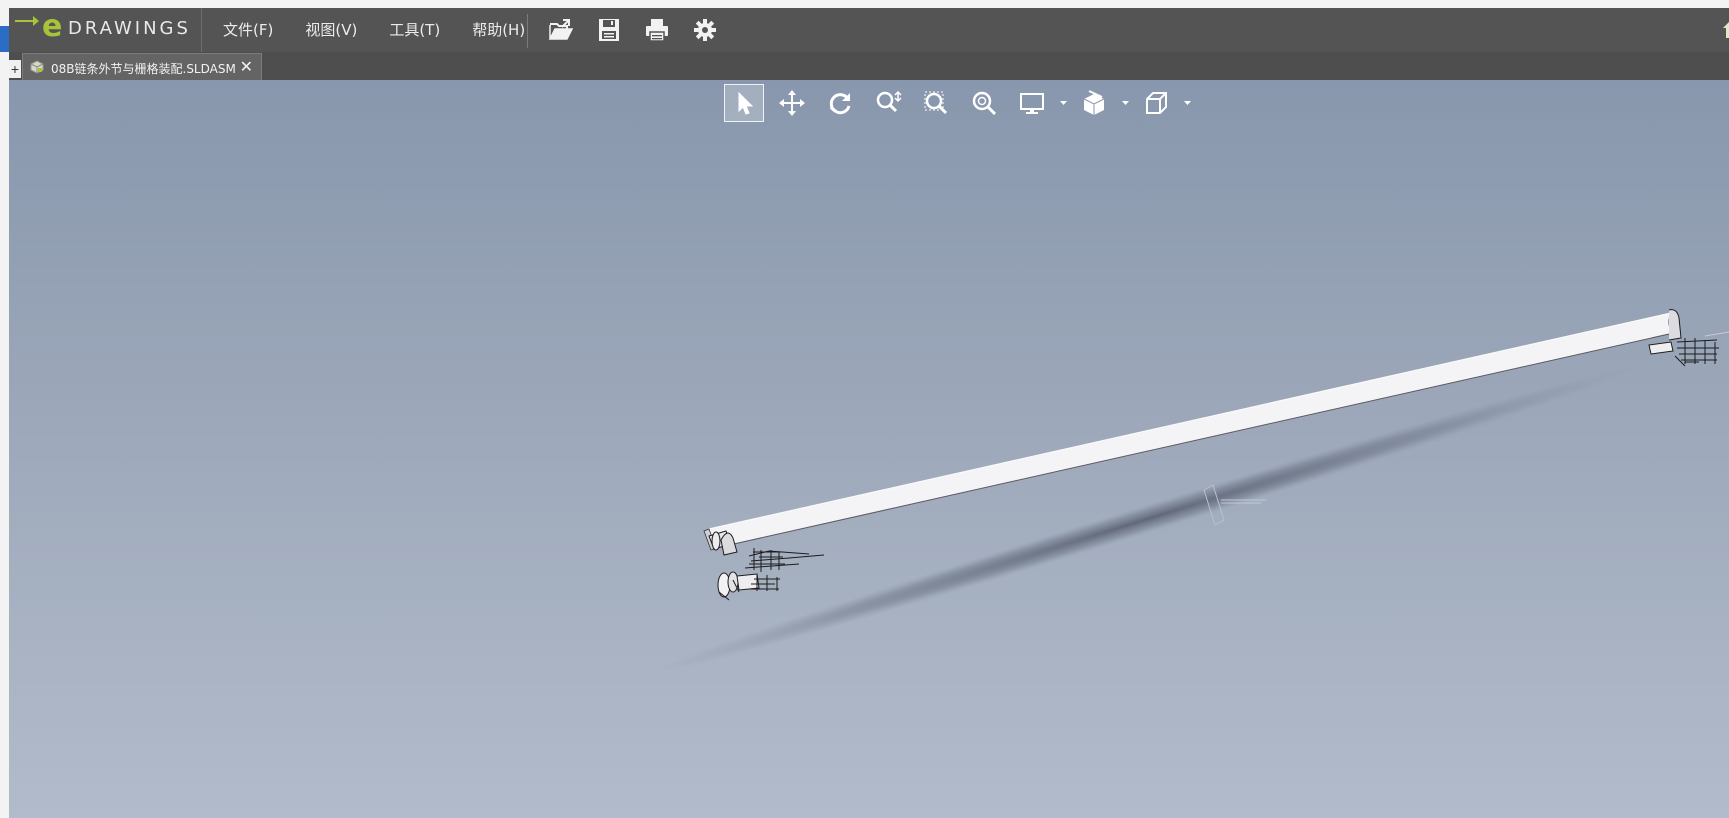 The image size is (1729, 818). I want to click on main-toolbar, so click(633, 30).